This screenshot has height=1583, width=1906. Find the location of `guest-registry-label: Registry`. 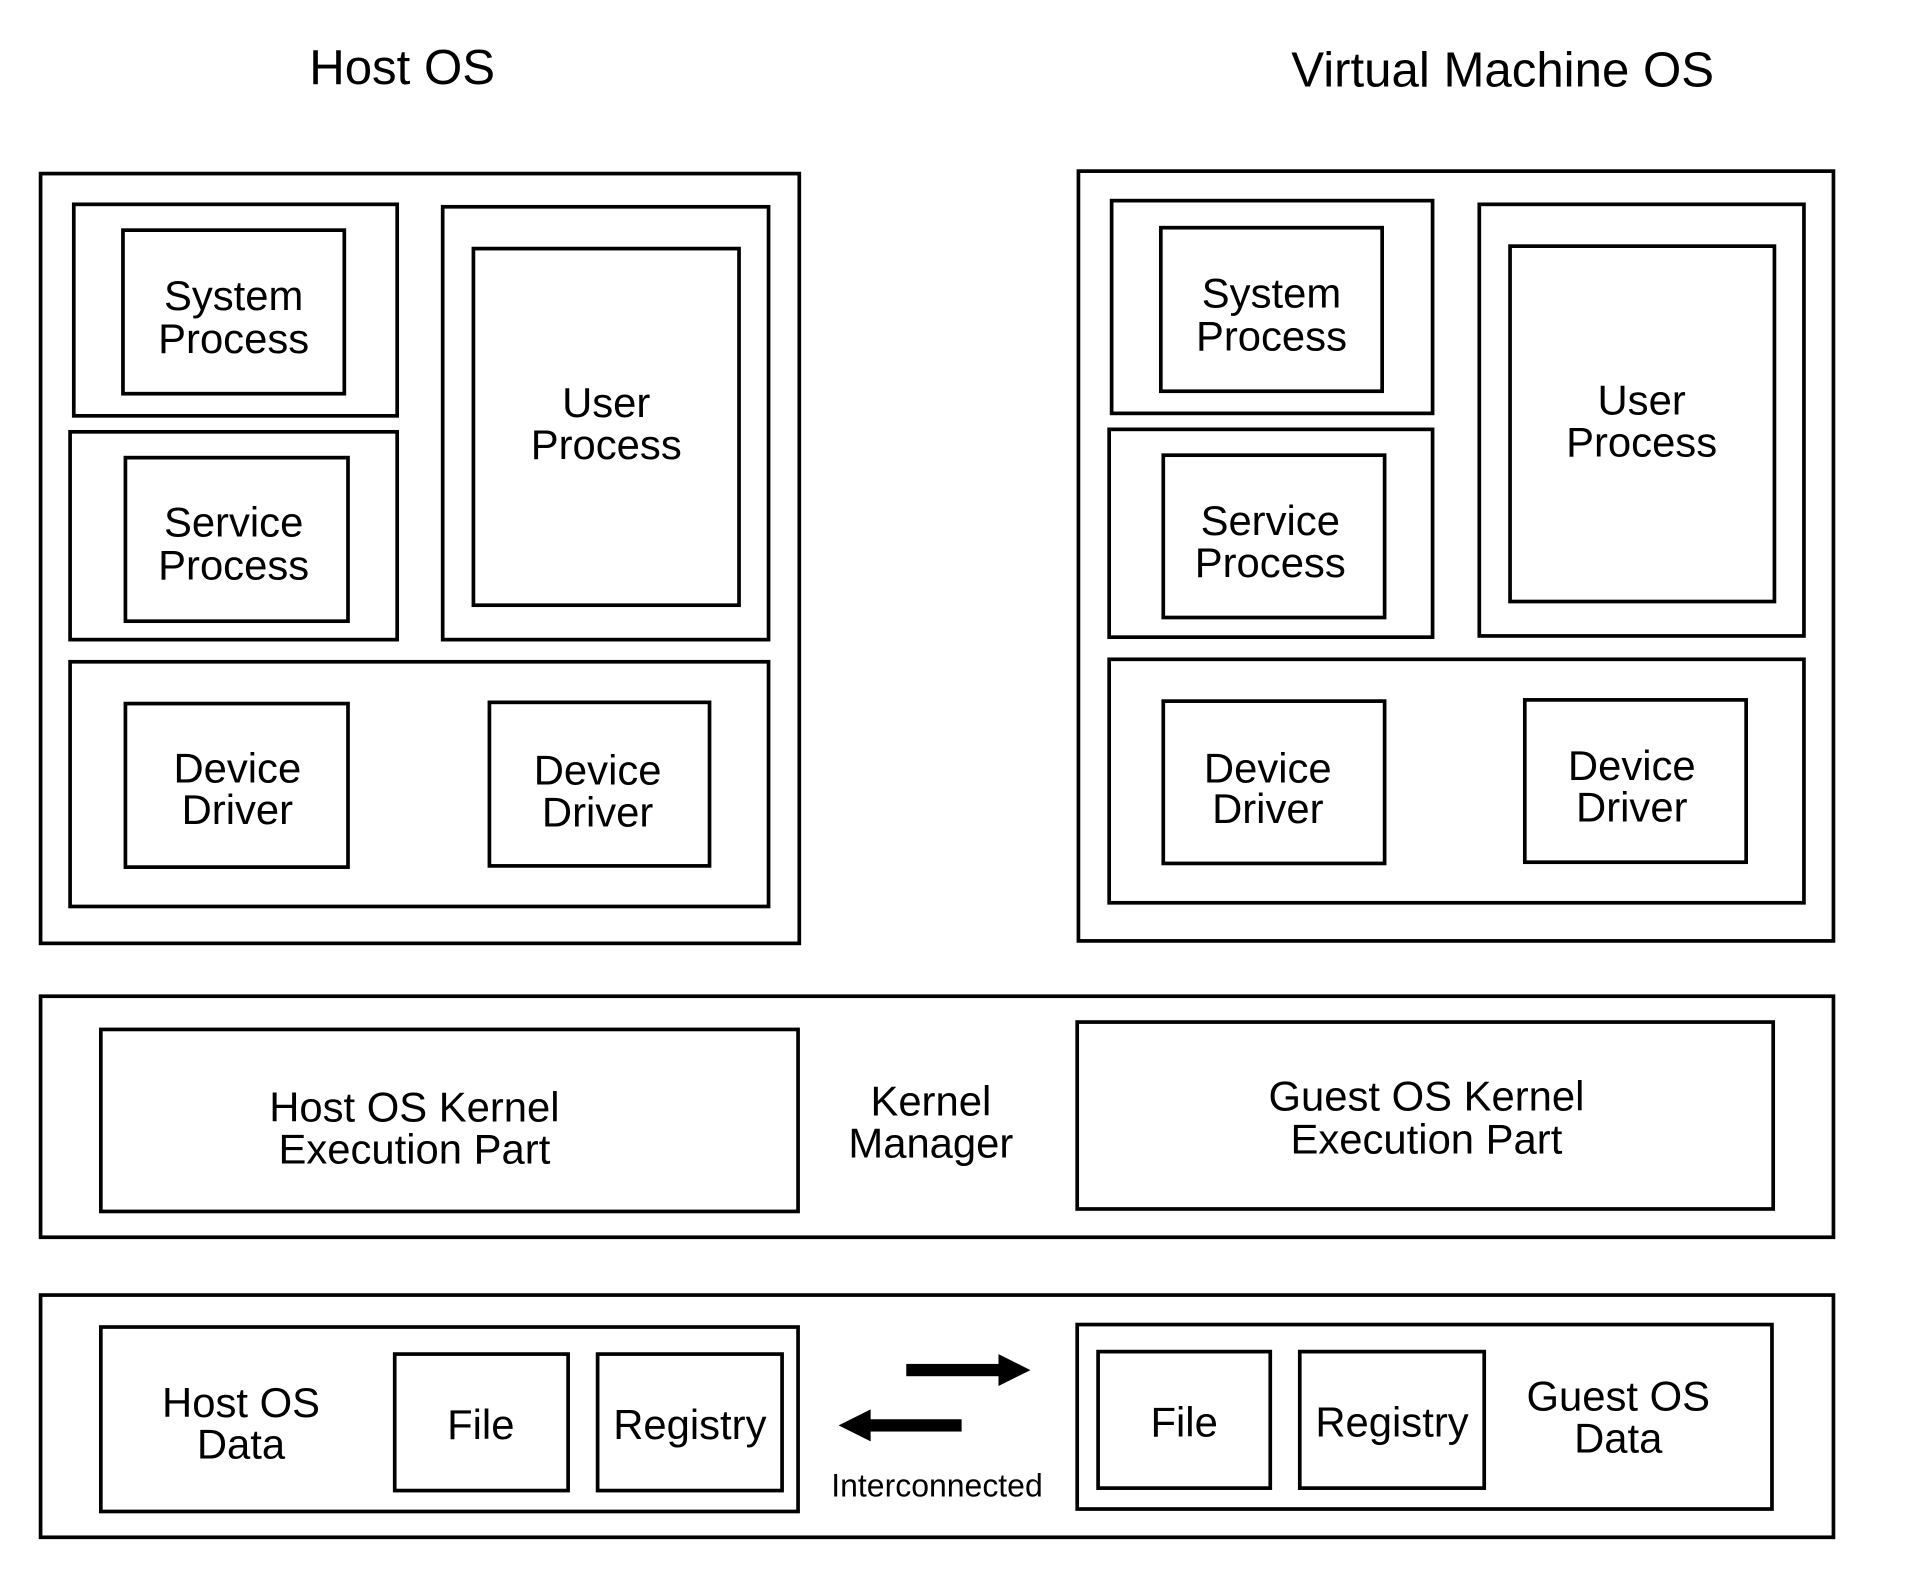

guest-registry-label: Registry is located at coordinates (1391, 1421).